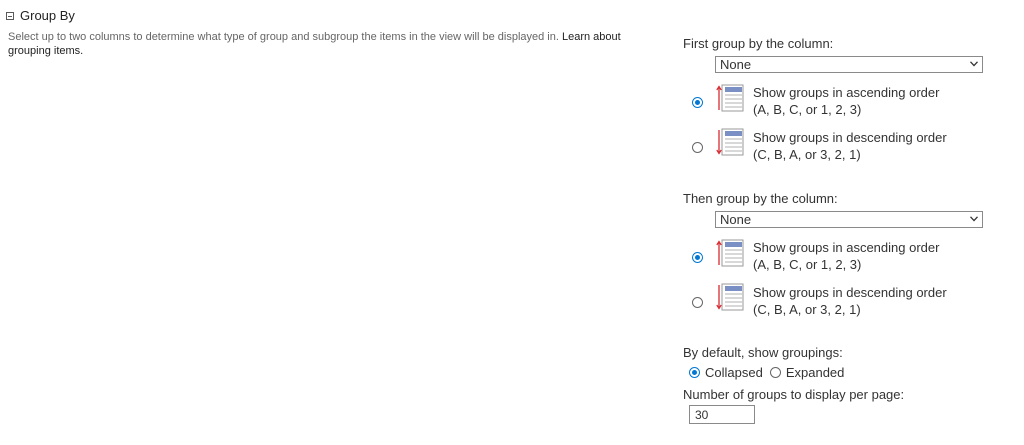  I want to click on collapsed-label: Collapsed, so click(734, 372).